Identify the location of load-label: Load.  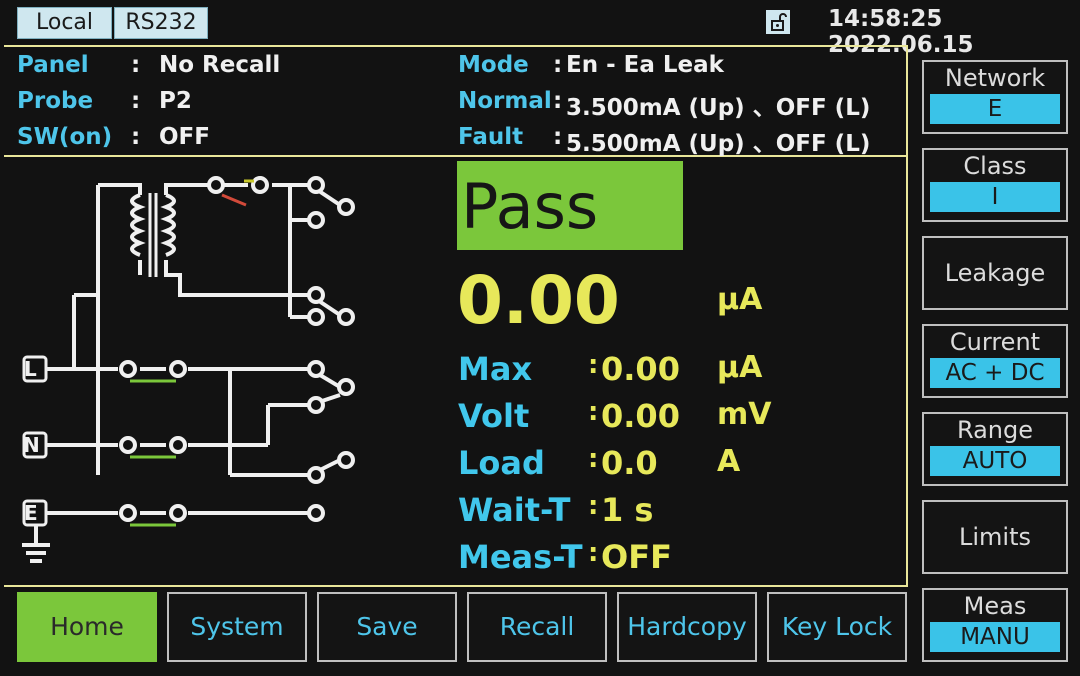
(501, 463).